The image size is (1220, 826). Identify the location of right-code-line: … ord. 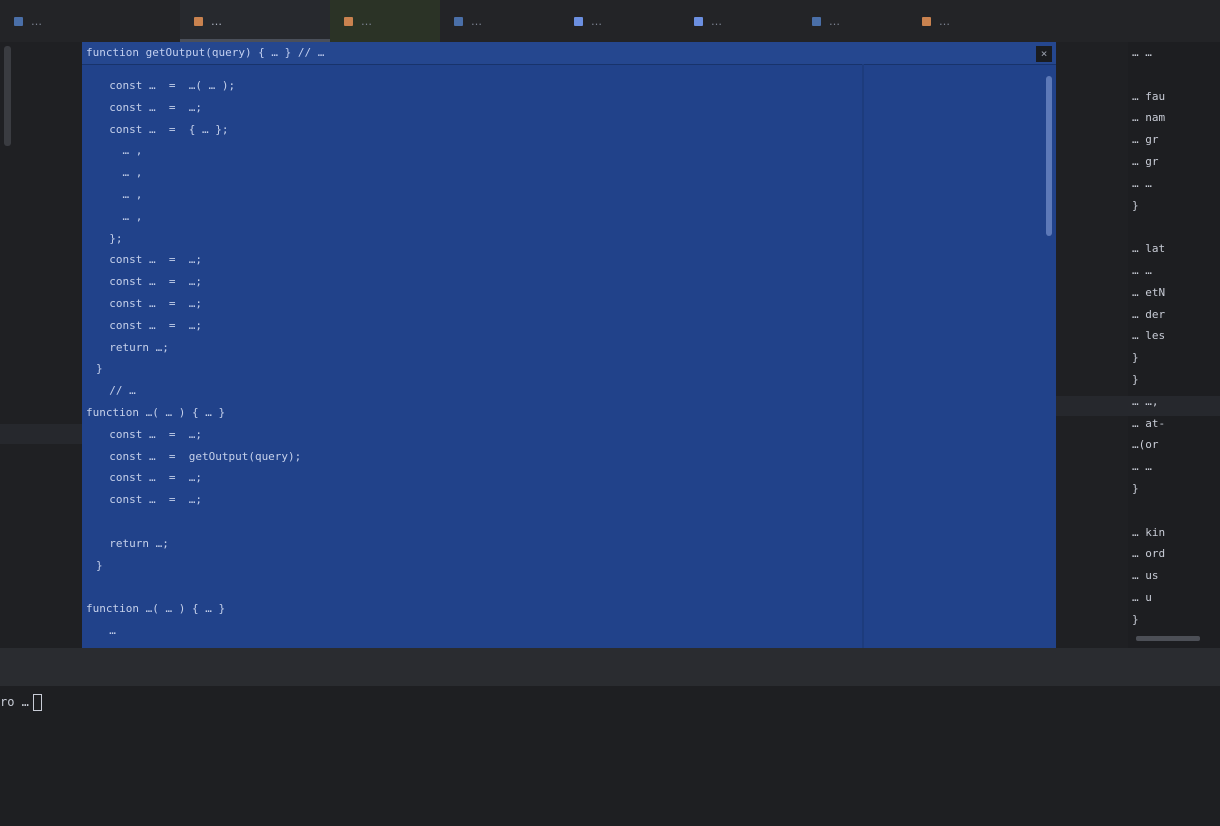
(1148, 553).